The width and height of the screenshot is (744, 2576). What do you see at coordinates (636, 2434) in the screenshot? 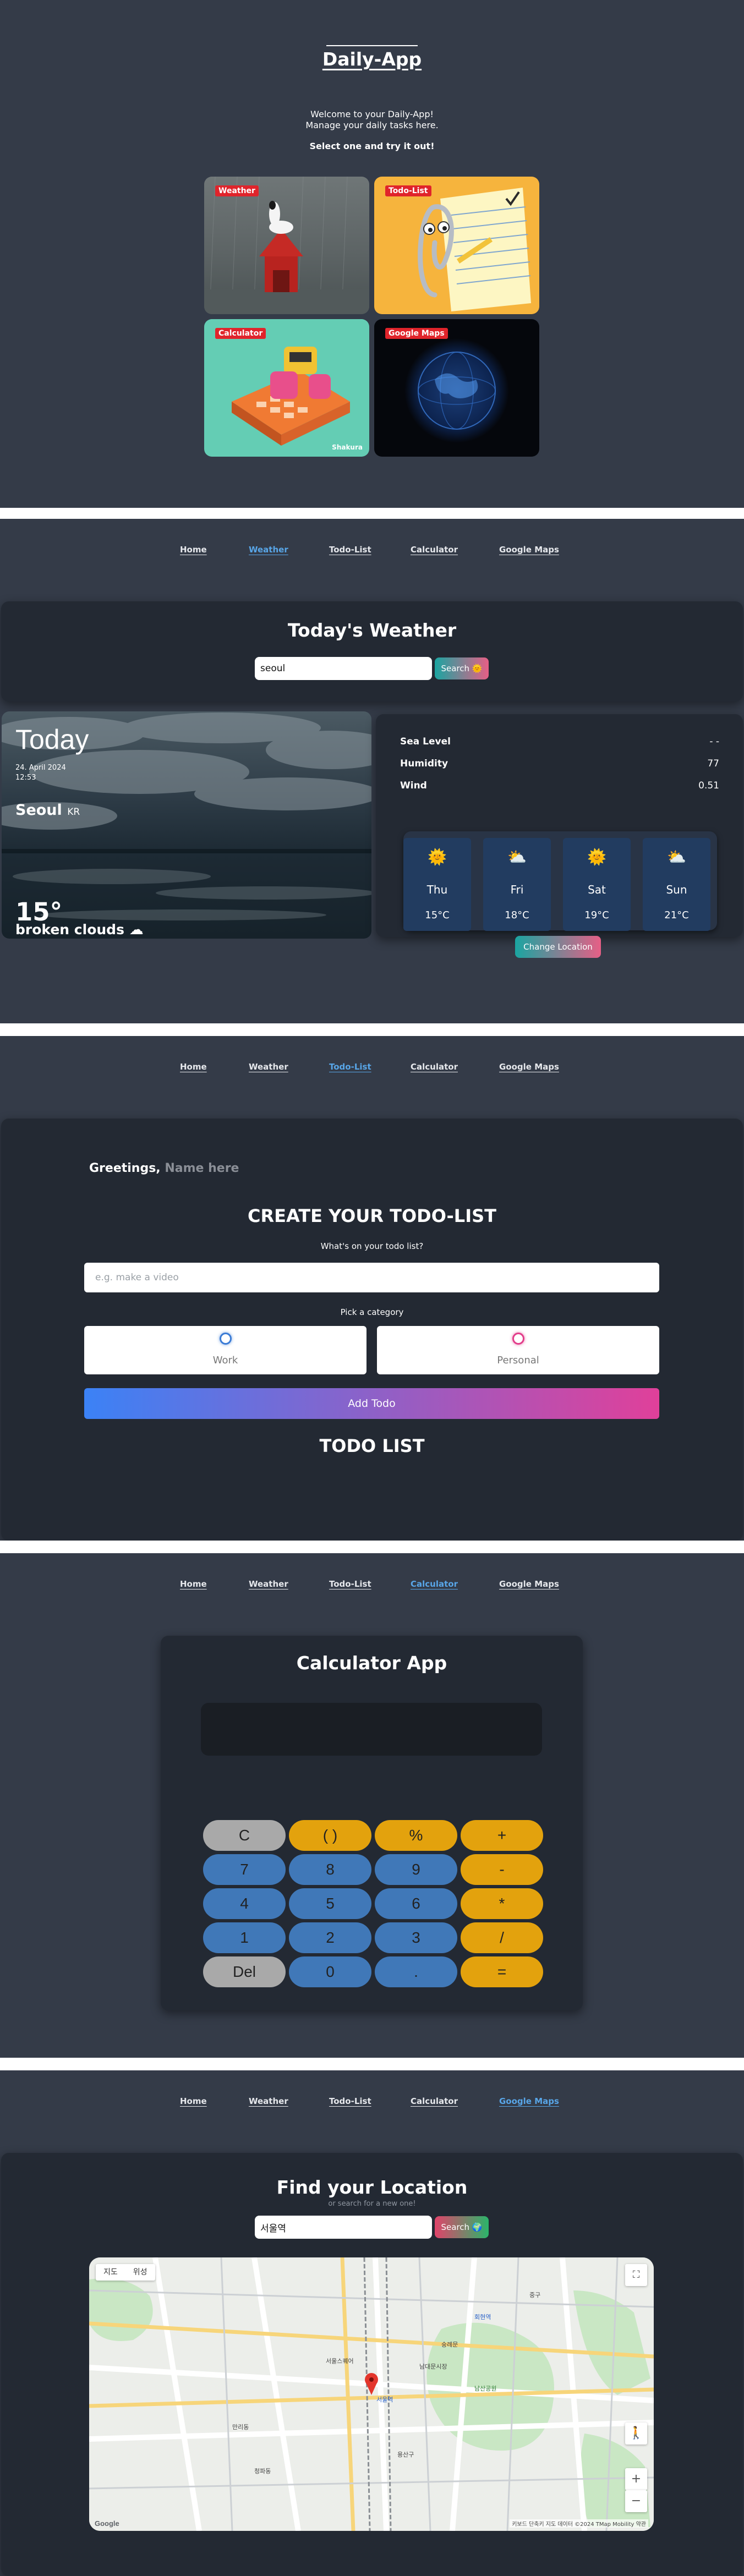
I see `street-view-pegman-icon: 🚶` at bounding box center [636, 2434].